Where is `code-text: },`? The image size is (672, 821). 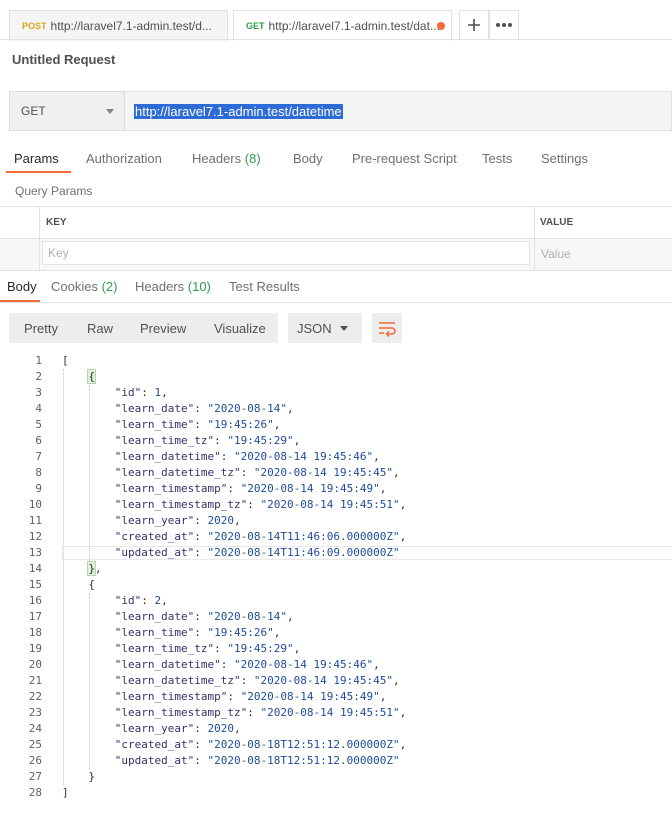 code-text: }, is located at coordinates (94, 568).